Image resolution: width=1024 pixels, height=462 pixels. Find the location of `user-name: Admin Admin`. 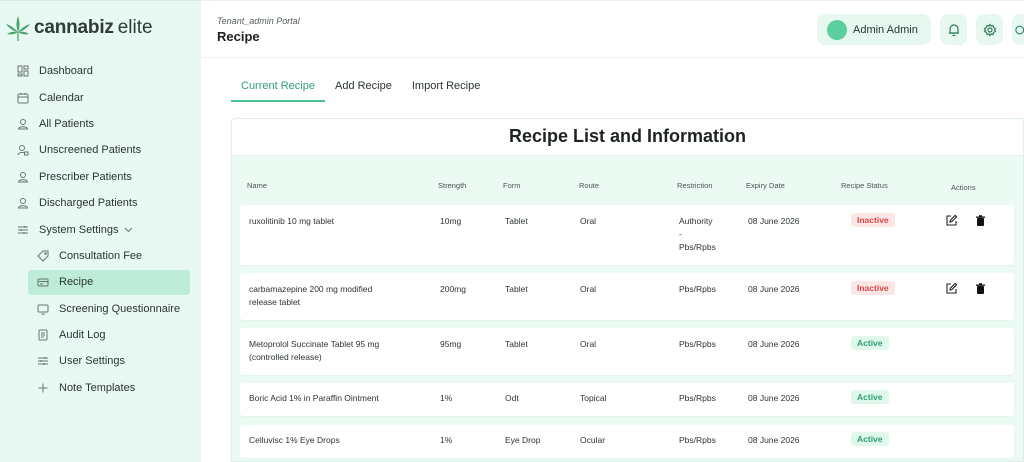

user-name: Admin Admin is located at coordinates (885, 29).